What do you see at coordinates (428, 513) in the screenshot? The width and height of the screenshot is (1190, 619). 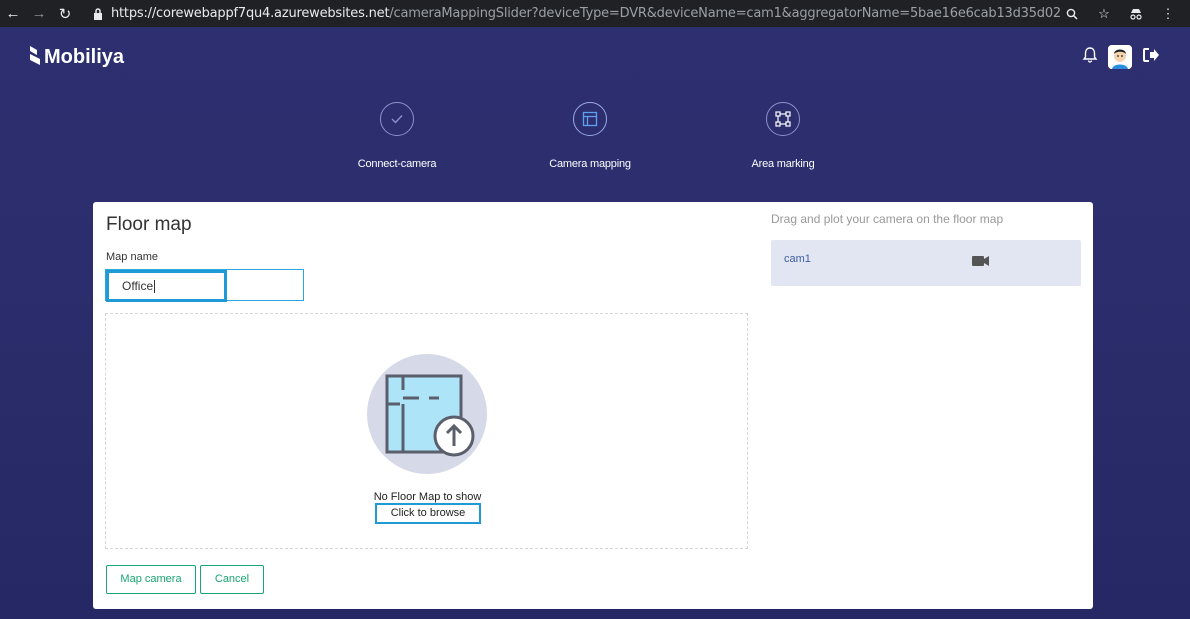 I see `browse-button: Click to browse` at bounding box center [428, 513].